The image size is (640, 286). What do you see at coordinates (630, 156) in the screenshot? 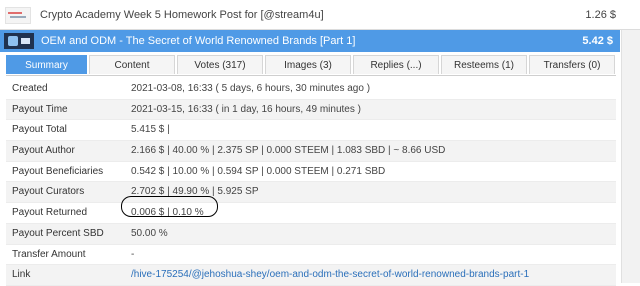
I see `vertical-scrollbar` at bounding box center [630, 156].